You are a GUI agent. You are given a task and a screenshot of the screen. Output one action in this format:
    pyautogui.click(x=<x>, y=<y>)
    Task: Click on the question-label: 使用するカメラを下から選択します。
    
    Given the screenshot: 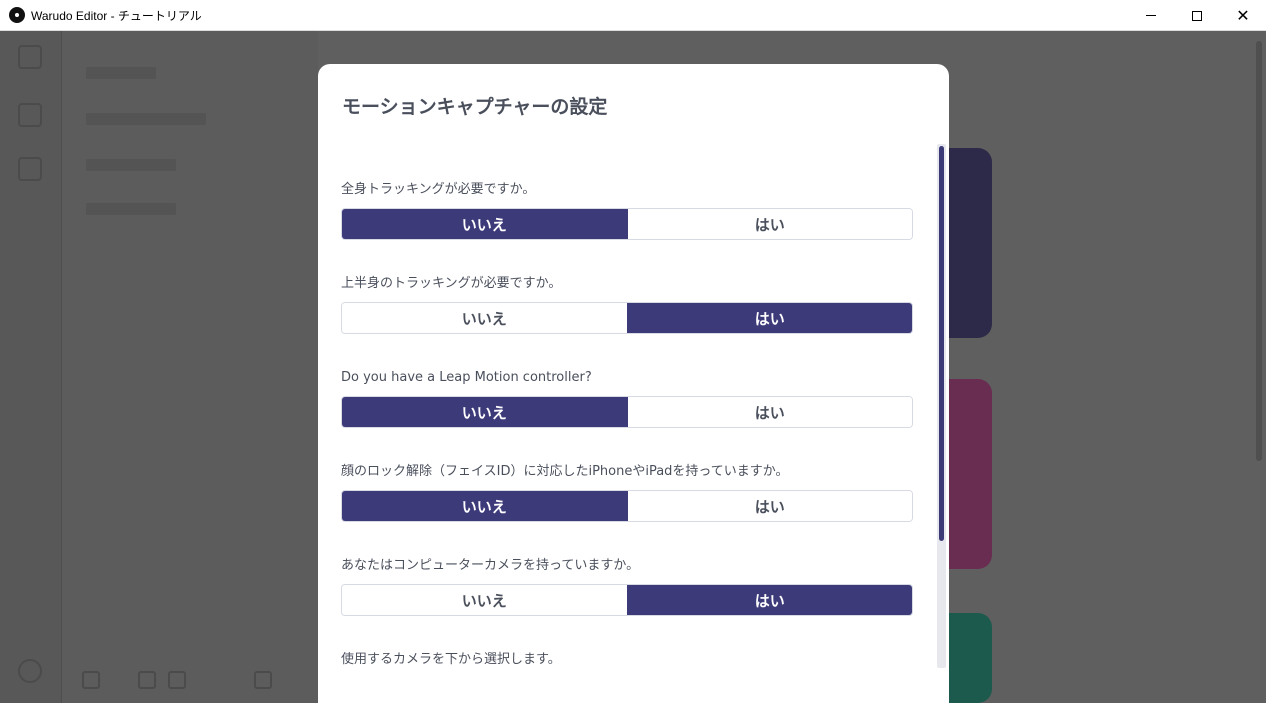 What is the action you would take?
    pyautogui.click(x=451, y=659)
    